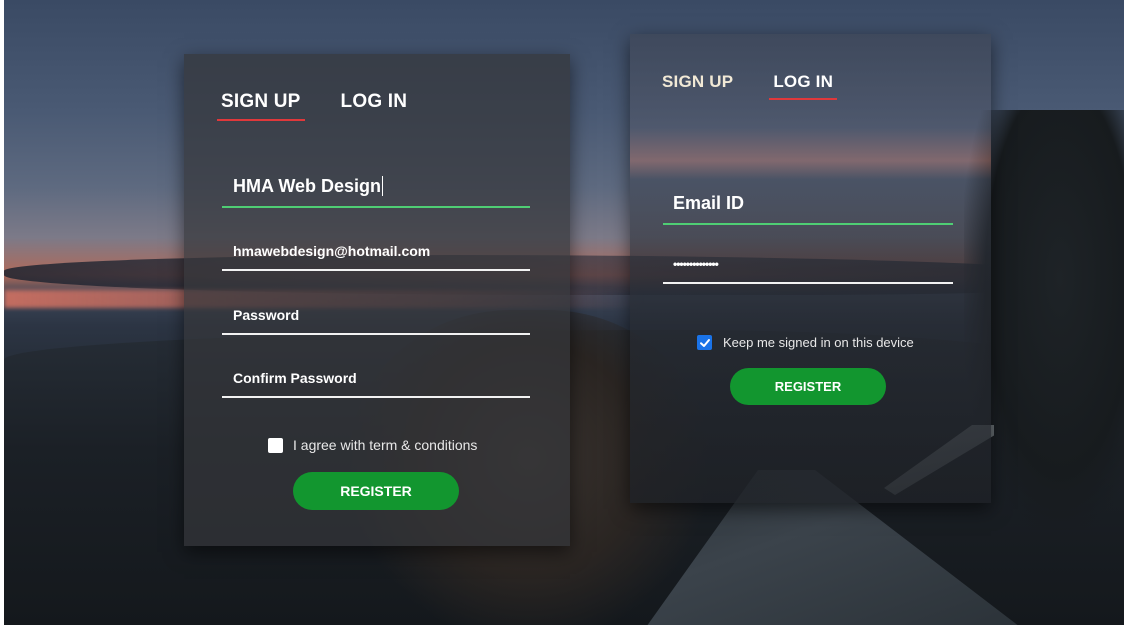  Describe the element at coordinates (295, 378) in the screenshot. I see `confirm-password-field-placeholder: Confirm Password` at that location.